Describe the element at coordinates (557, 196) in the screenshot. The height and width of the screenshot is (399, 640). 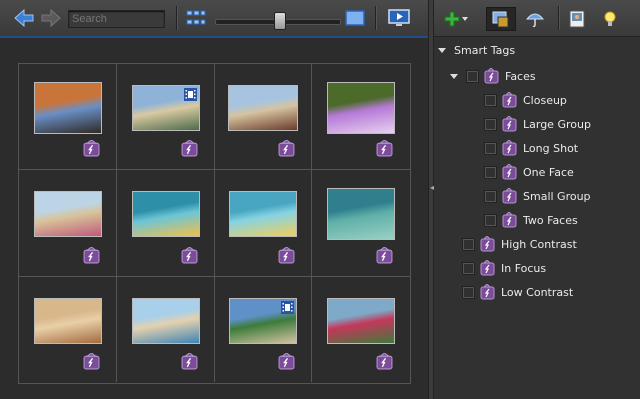
I see `tag-label: Small Group` at that location.